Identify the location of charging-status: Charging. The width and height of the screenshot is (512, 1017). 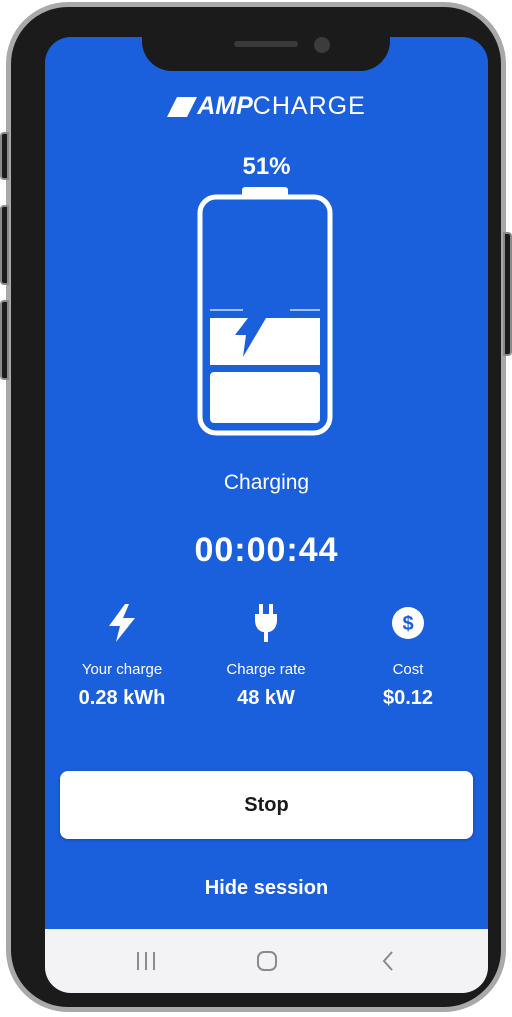
(266, 482).